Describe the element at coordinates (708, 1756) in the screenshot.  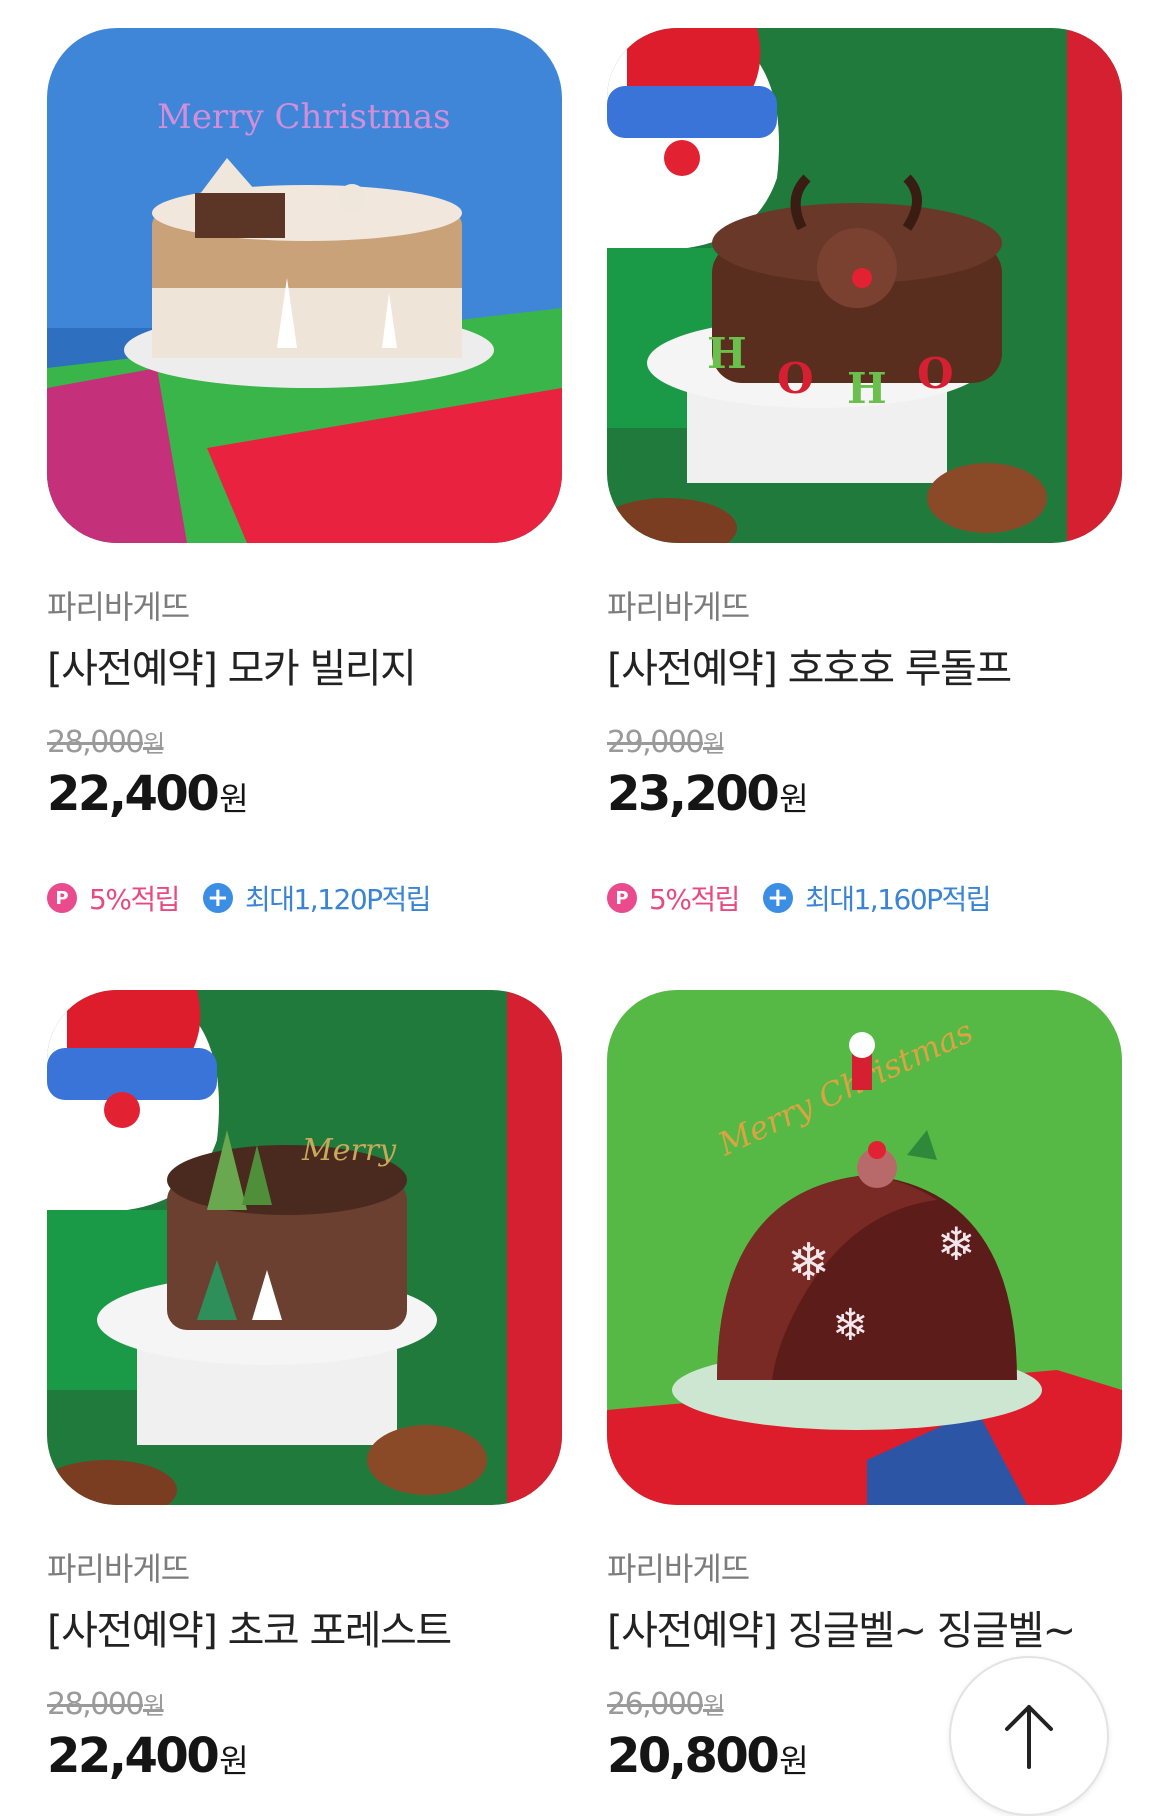
I see `sale-price: 20,800원` at that location.